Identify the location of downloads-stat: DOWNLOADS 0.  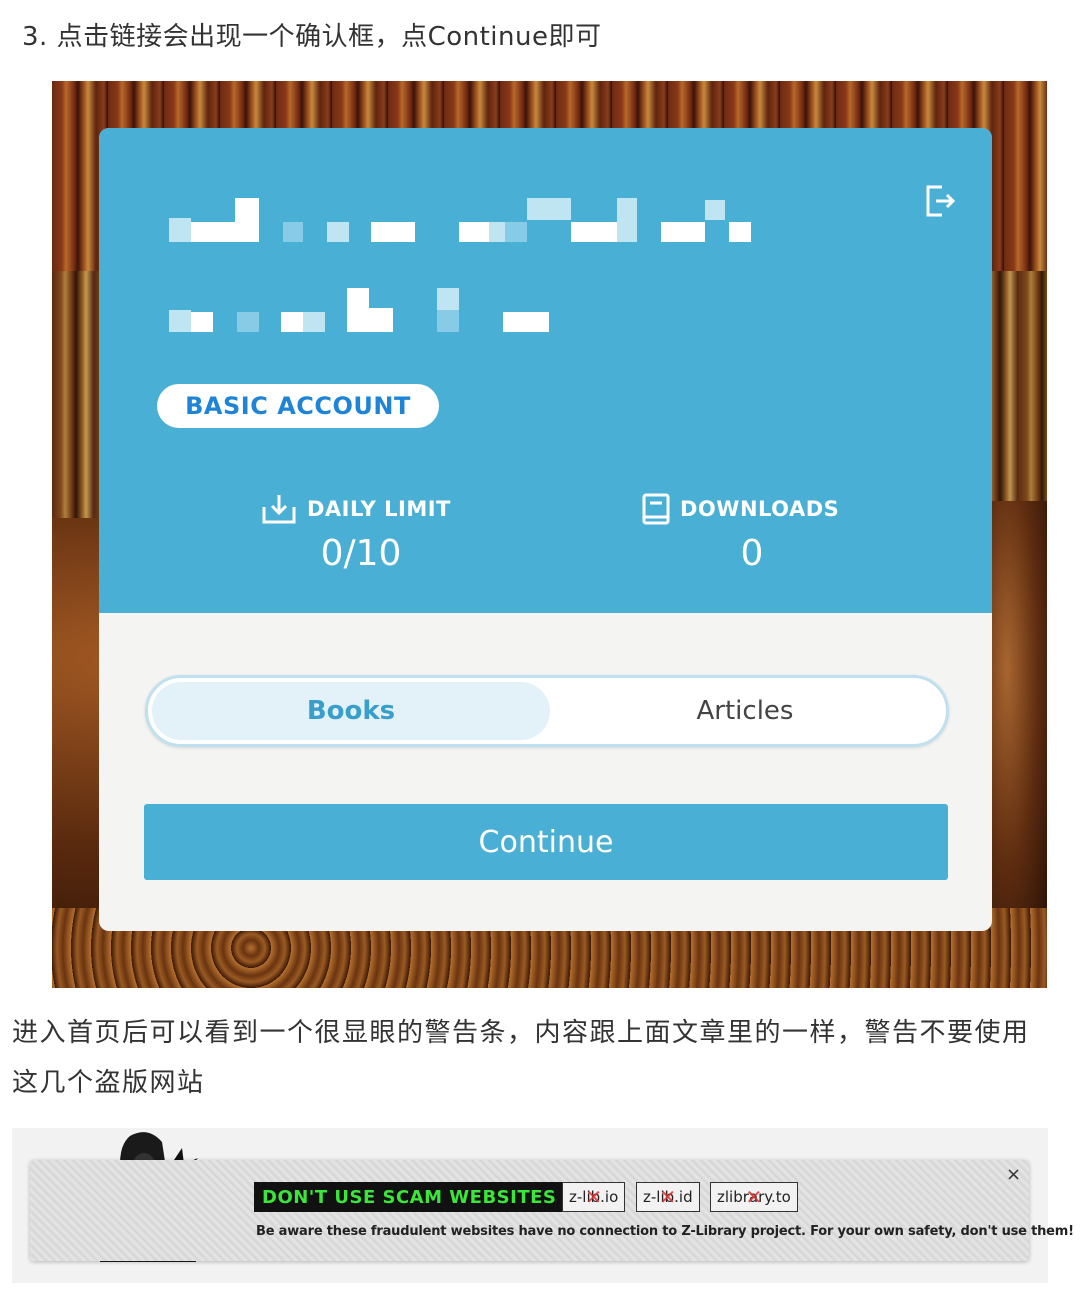
(752, 533).